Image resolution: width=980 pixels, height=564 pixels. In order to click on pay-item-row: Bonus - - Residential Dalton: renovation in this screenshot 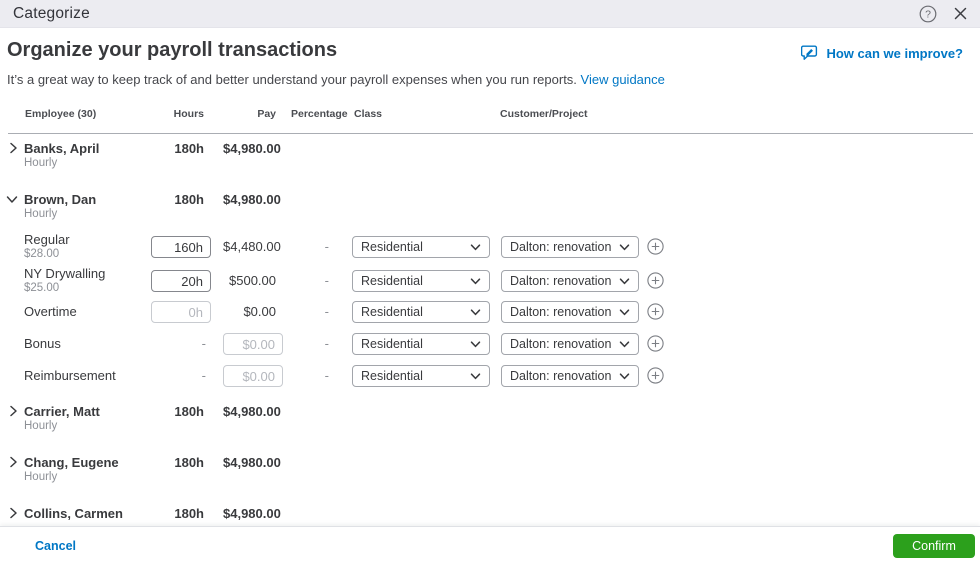, I will do `click(490, 344)`.